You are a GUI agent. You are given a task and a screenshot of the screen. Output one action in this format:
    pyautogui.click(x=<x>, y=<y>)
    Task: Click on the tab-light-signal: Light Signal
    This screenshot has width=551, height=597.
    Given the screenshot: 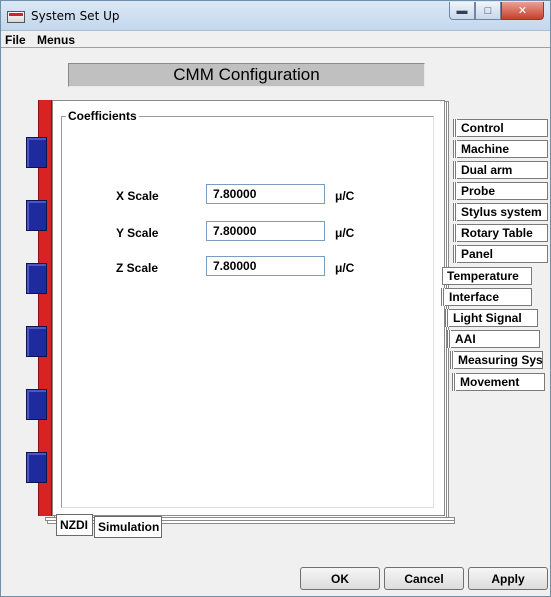 What is the action you would take?
    pyautogui.click(x=491, y=318)
    